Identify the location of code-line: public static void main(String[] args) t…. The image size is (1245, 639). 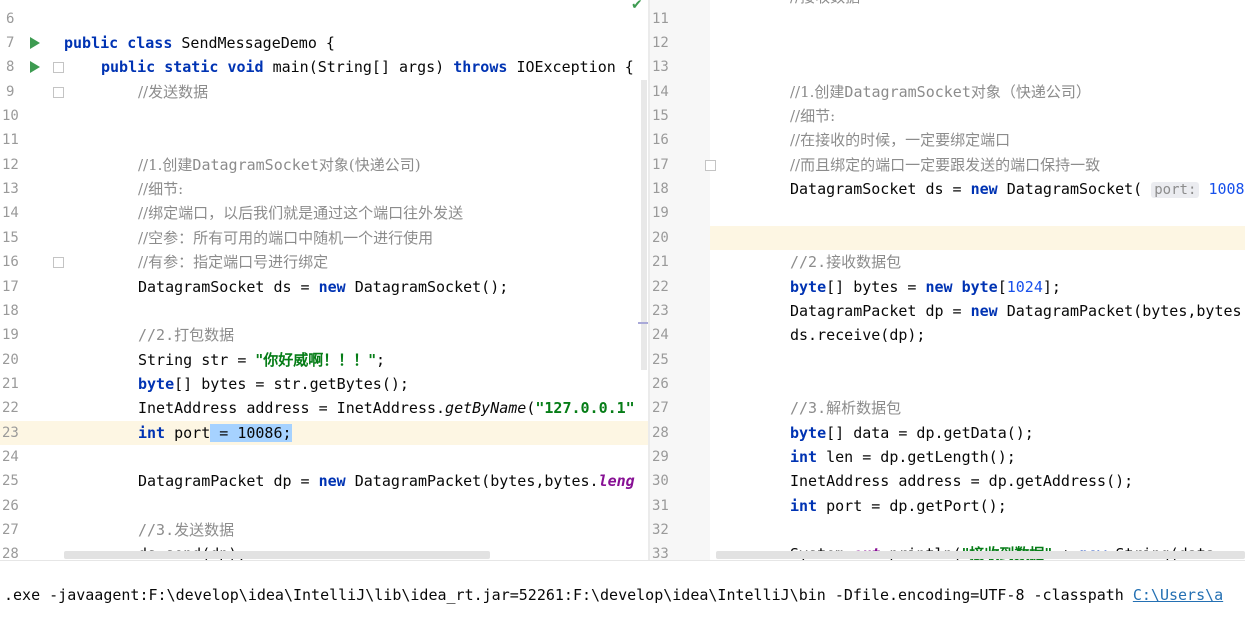
(367, 67).